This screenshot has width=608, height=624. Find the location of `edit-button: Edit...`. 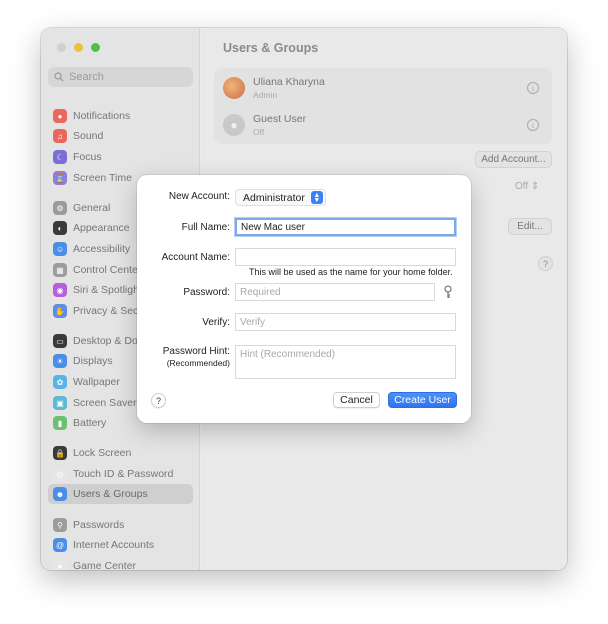

edit-button: Edit... is located at coordinates (530, 226).